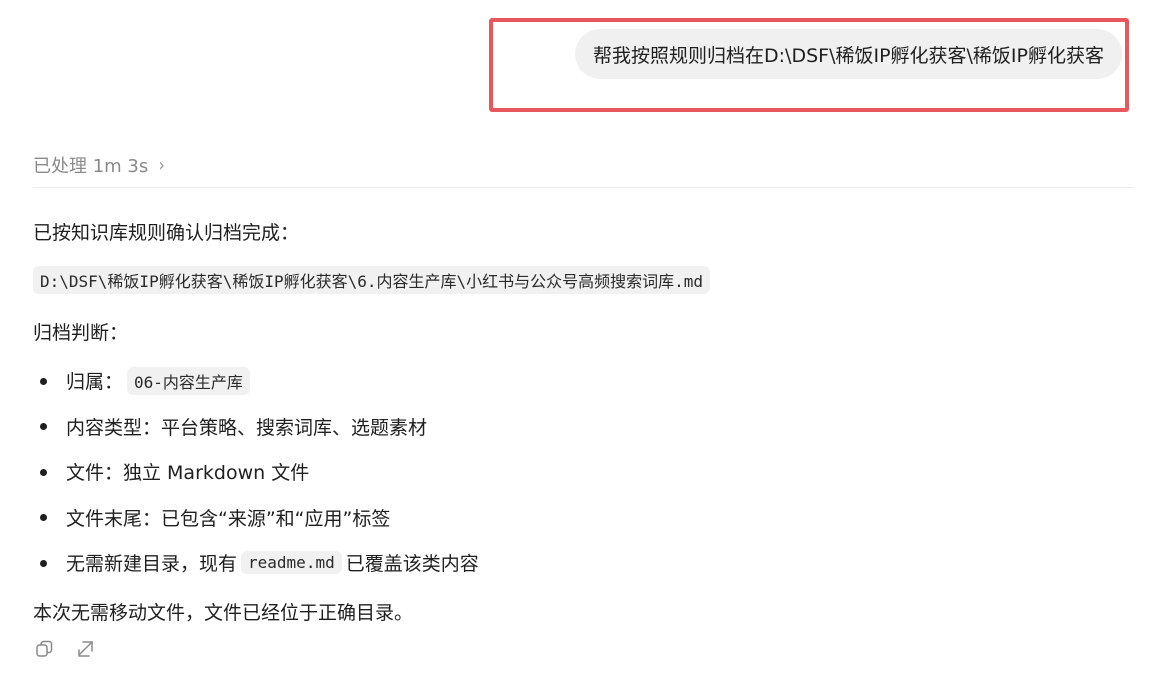  What do you see at coordinates (161, 165) in the screenshot?
I see `chevron-right-icon: ›` at bounding box center [161, 165].